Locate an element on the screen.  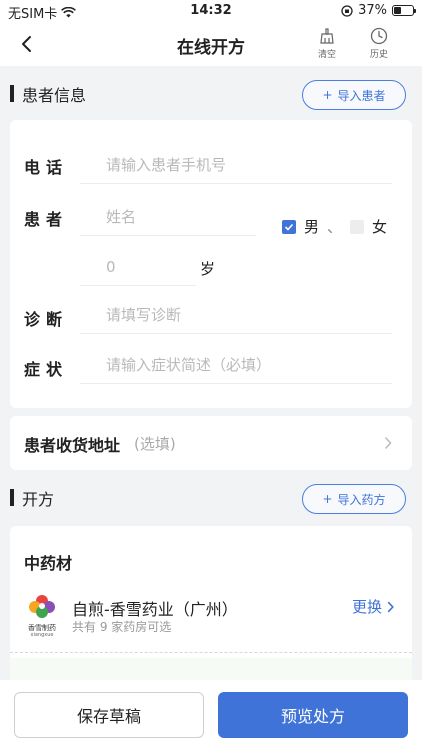
patient-name-input is located at coordinates (168, 217).